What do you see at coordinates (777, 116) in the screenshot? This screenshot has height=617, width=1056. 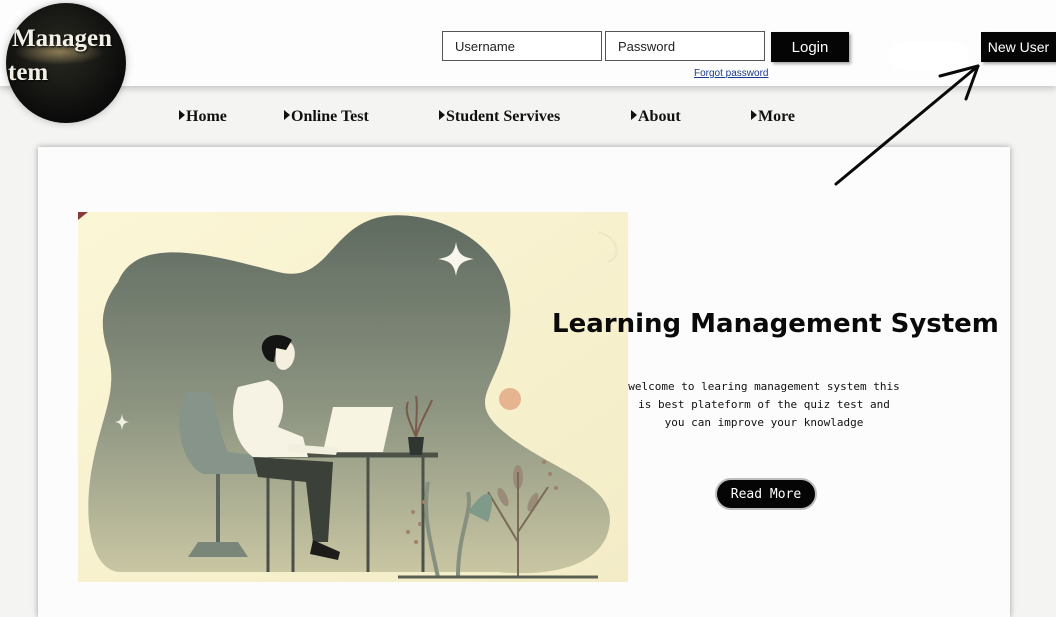 I see `nav-item-label: More` at bounding box center [777, 116].